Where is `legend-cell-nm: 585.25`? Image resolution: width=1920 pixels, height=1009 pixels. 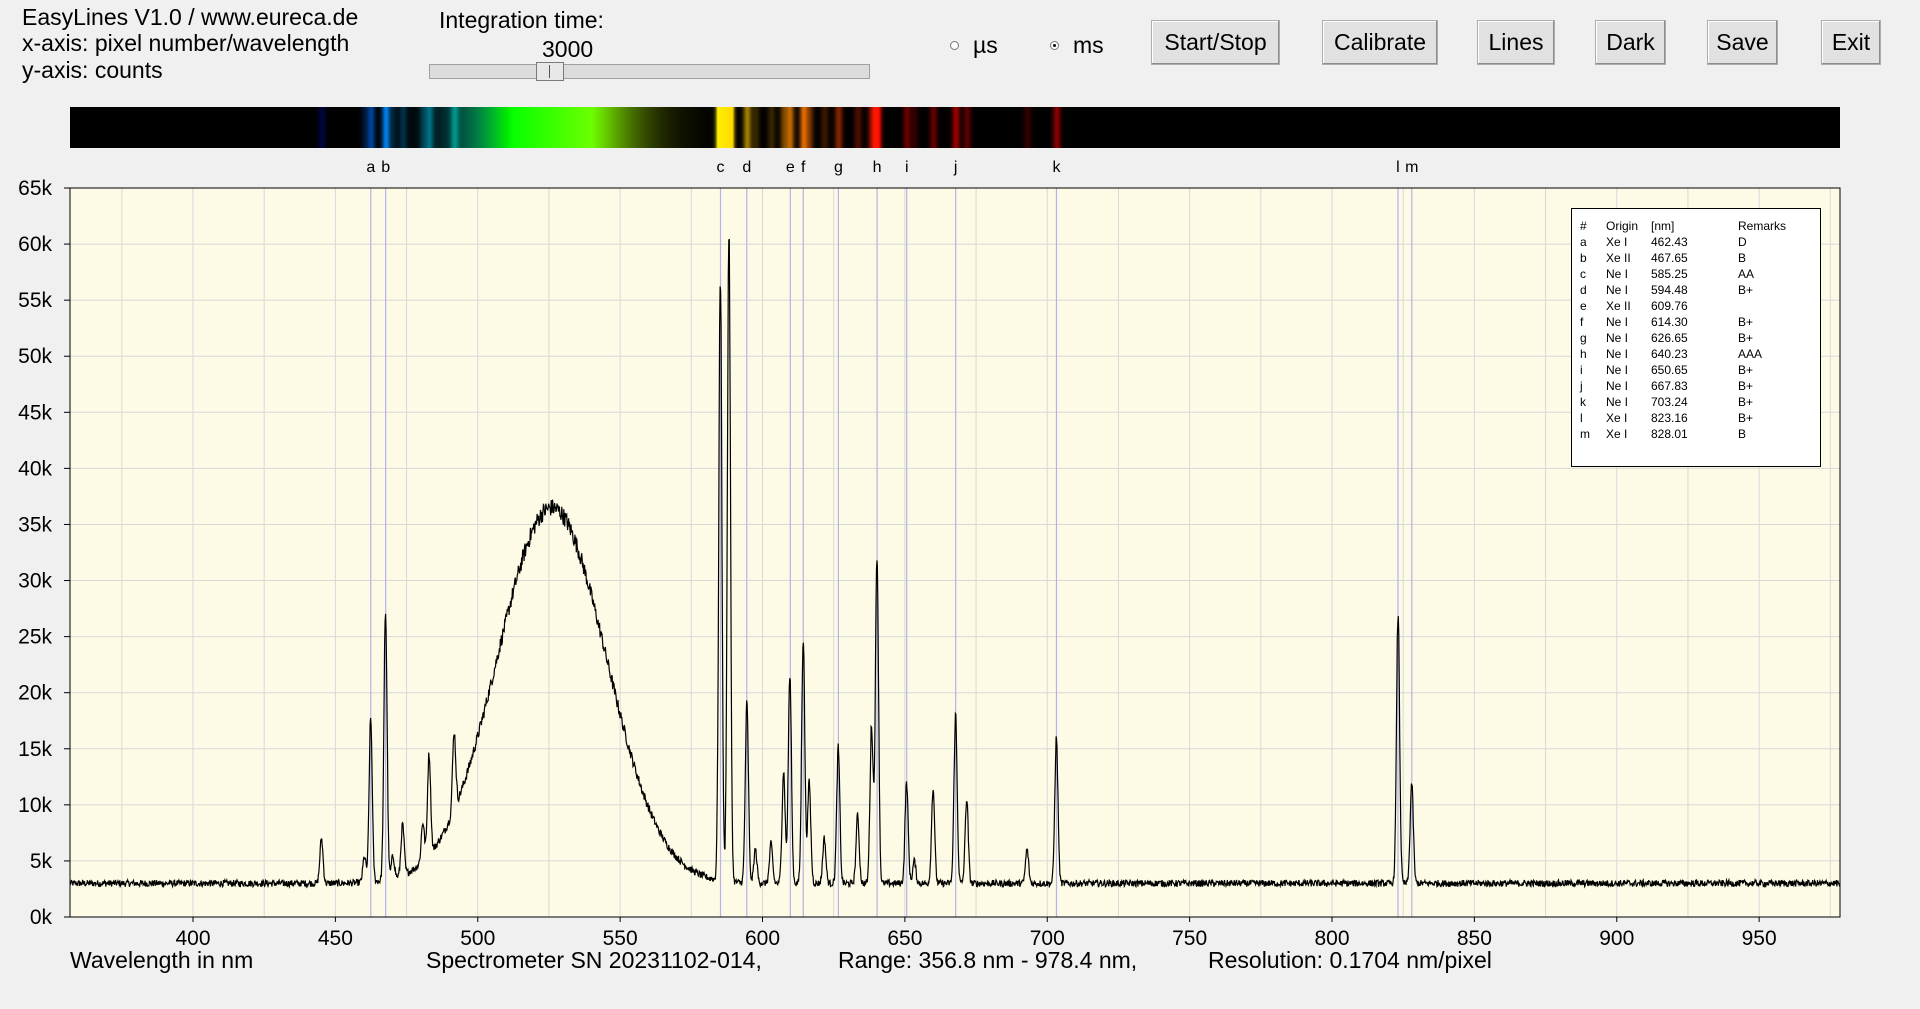
legend-cell-nm: 585.25 is located at coordinates (1669, 274).